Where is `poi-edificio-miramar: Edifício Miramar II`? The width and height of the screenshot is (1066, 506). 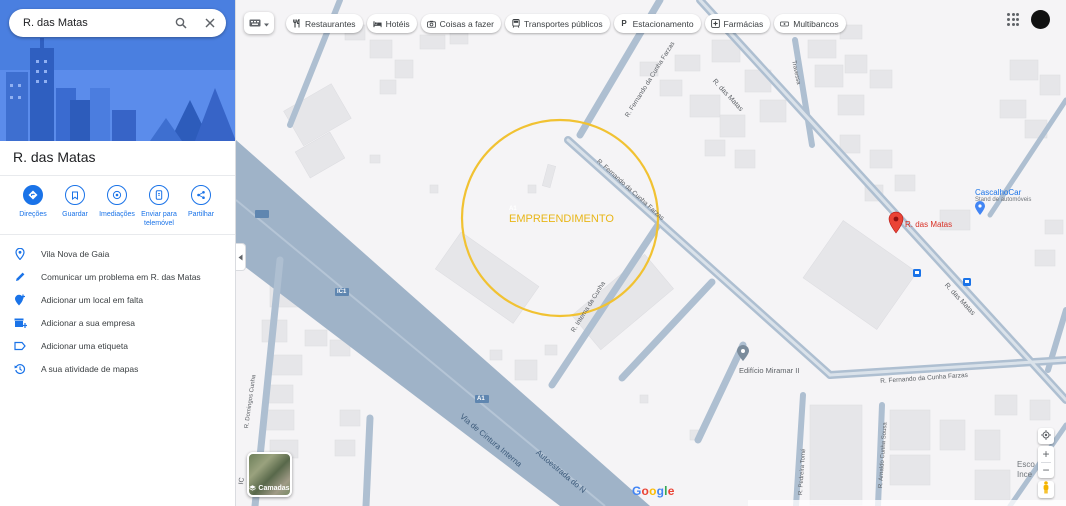 poi-edificio-miramar: Edifício Miramar II is located at coordinates (769, 370).